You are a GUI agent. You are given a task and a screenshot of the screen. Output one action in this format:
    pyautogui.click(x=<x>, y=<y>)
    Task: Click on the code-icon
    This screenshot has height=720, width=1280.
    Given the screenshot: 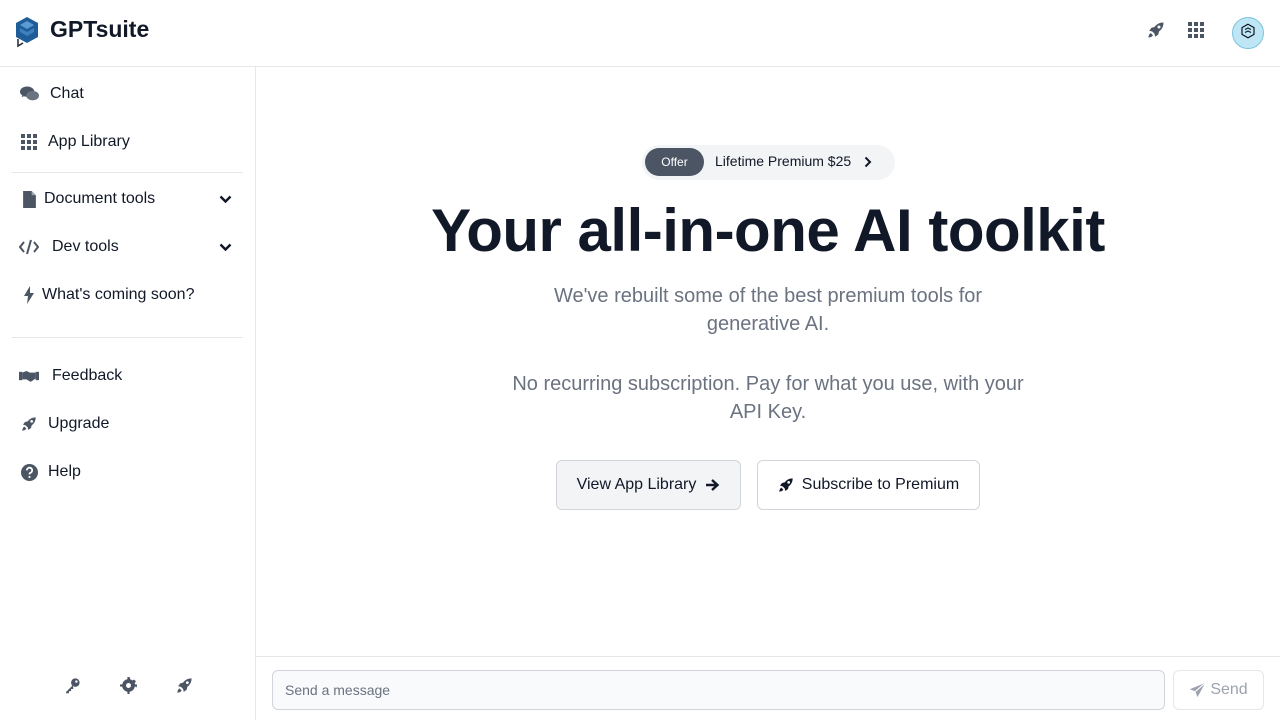 What is the action you would take?
    pyautogui.click(x=29, y=247)
    